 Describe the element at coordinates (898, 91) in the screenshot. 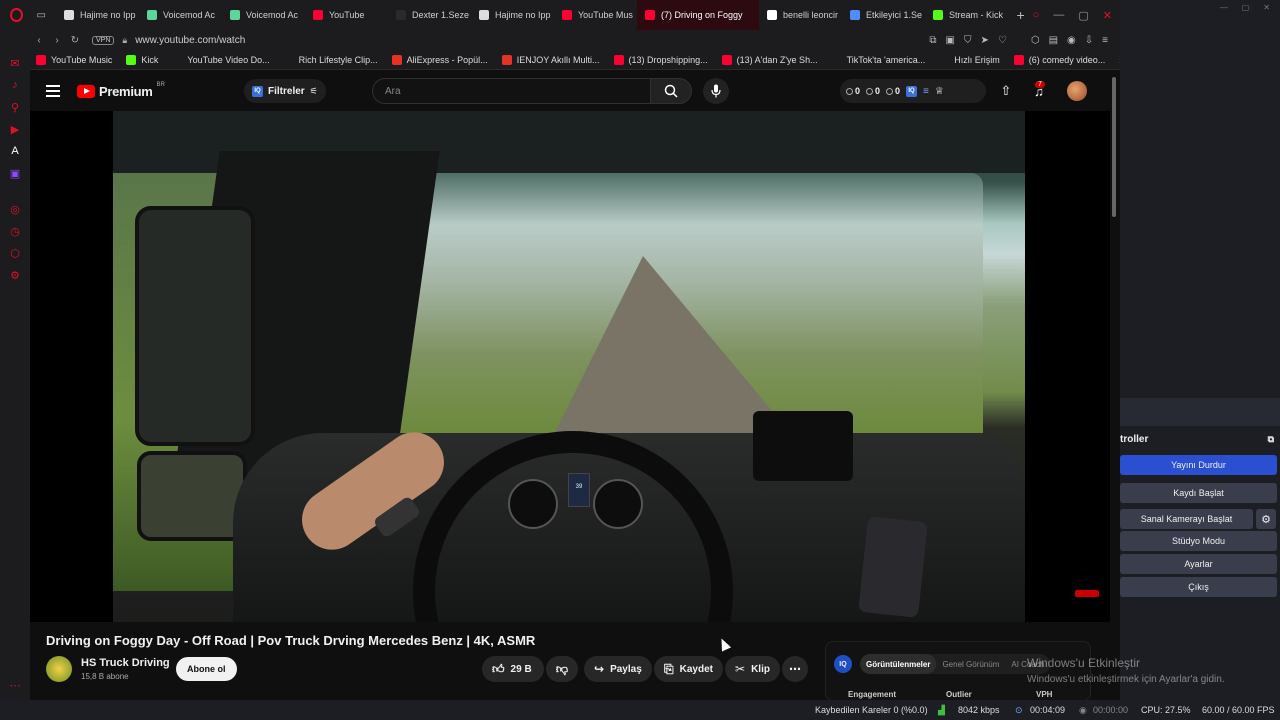

I see `counter-value: 0` at that location.